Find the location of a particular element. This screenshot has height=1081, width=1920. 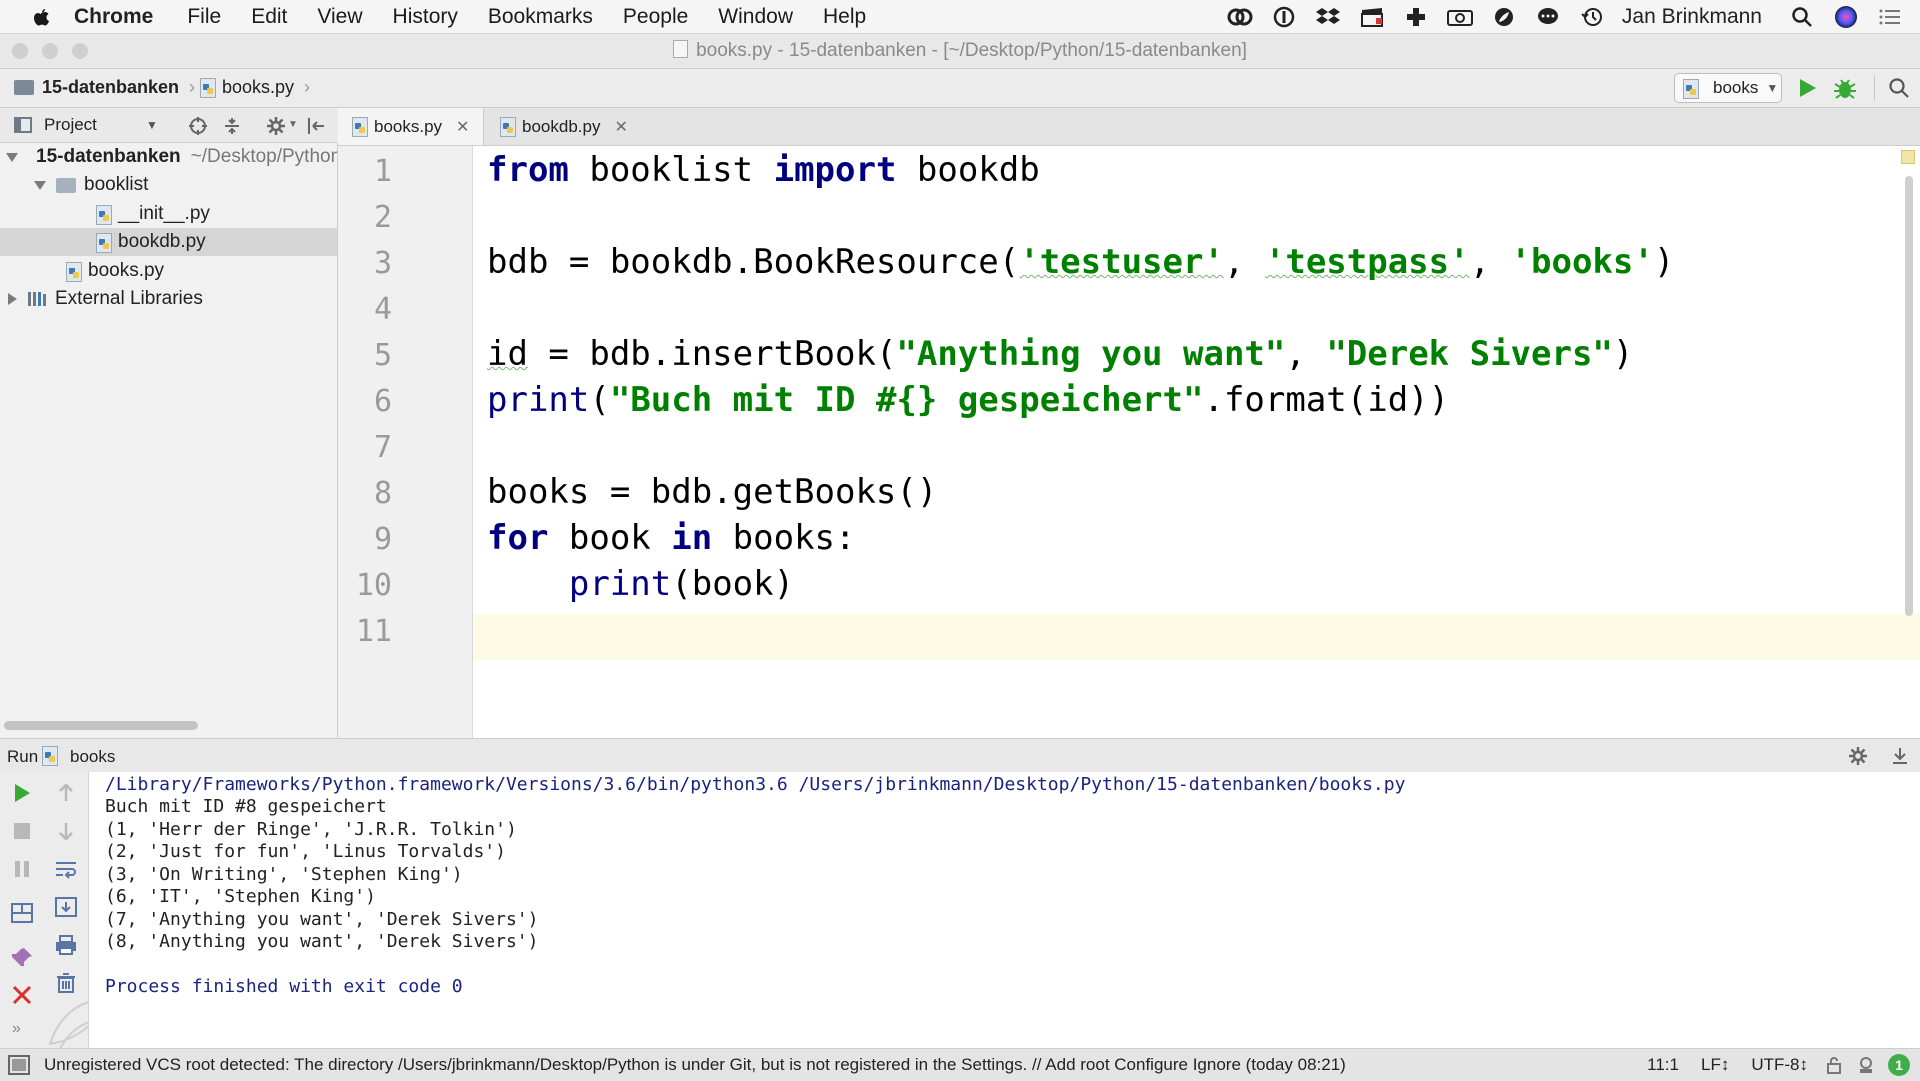

code-line-1: from booklist import bookdb is located at coordinates (763, 170).